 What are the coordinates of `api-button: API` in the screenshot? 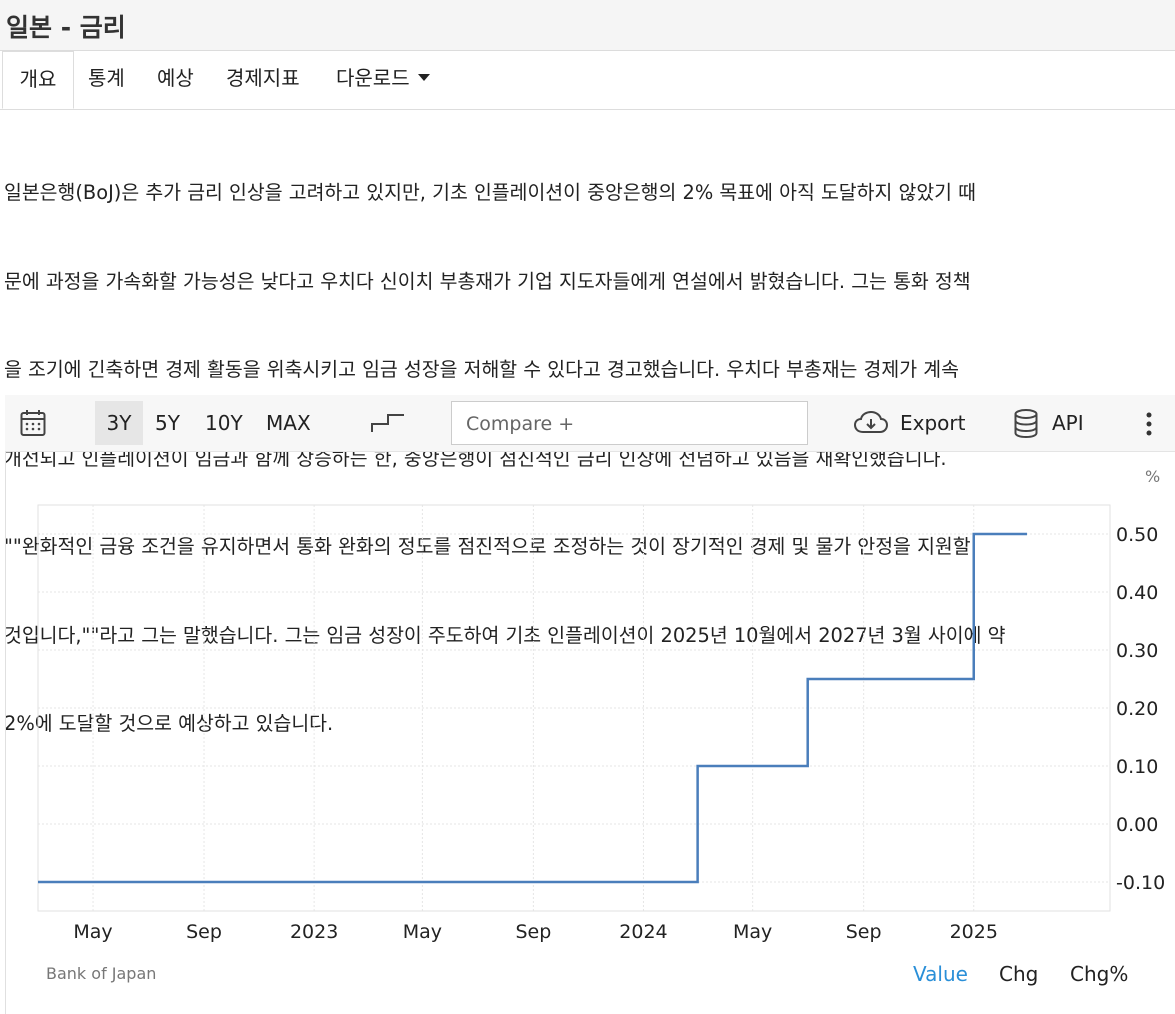 It's located at (1054, 423).